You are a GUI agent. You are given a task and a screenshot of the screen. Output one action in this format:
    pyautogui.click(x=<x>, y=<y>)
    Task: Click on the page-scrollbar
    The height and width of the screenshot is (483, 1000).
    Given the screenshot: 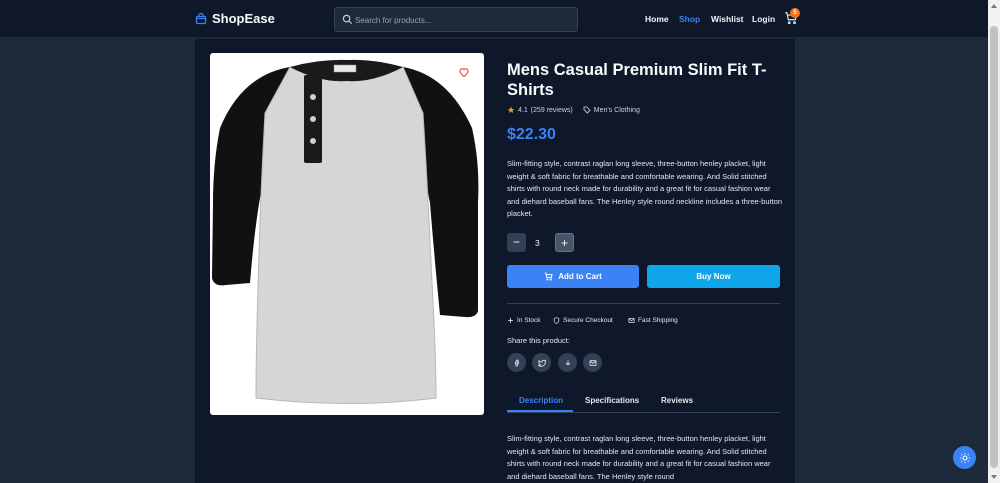 What is the action you would take?
    pyautogui.click(x=994, y=241)
    